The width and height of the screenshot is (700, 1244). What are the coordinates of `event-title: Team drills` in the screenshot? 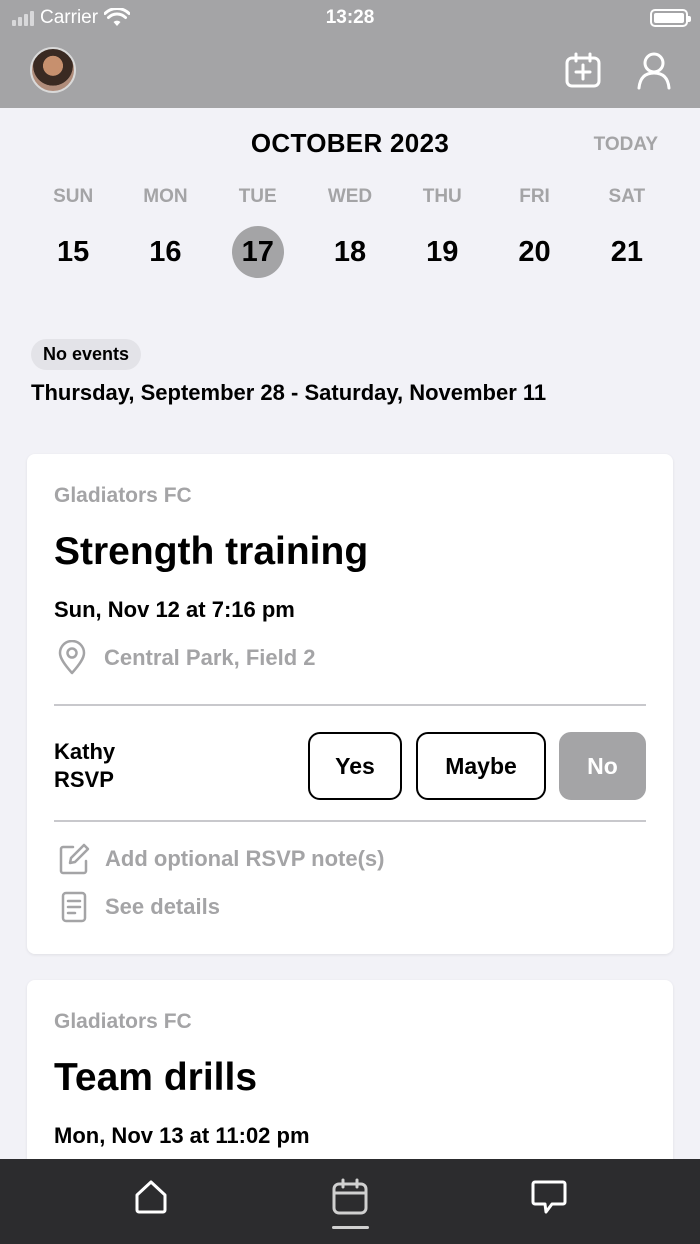 It's located at (156, 1077).